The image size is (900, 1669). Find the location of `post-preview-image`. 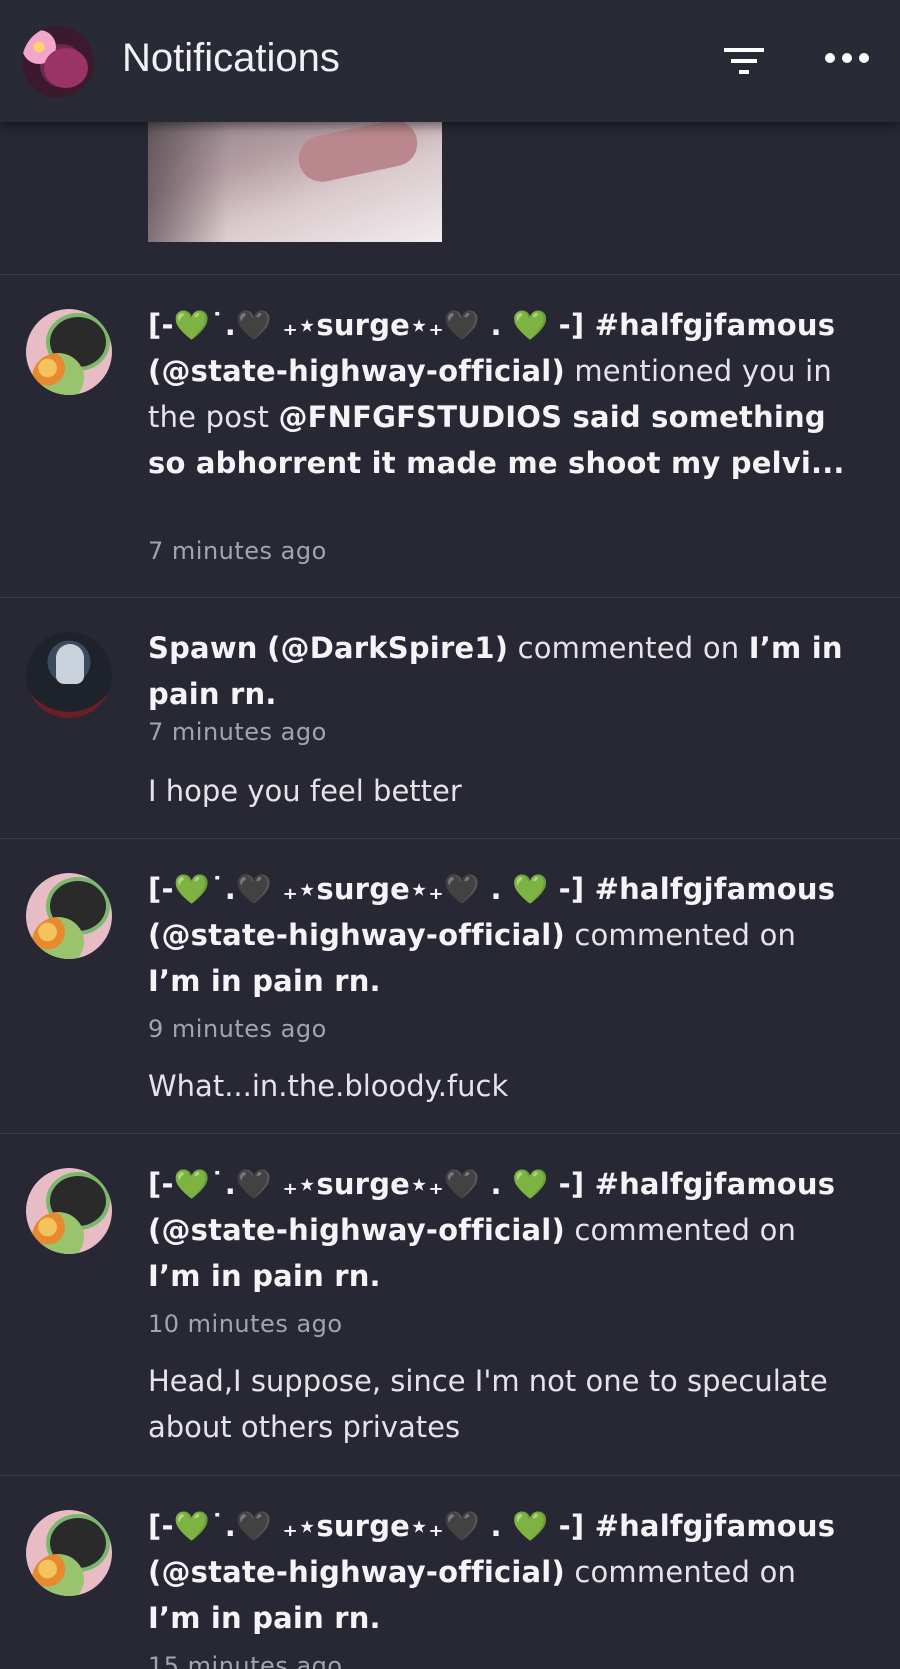

post-preview-image is located at coordinates (295, 180).